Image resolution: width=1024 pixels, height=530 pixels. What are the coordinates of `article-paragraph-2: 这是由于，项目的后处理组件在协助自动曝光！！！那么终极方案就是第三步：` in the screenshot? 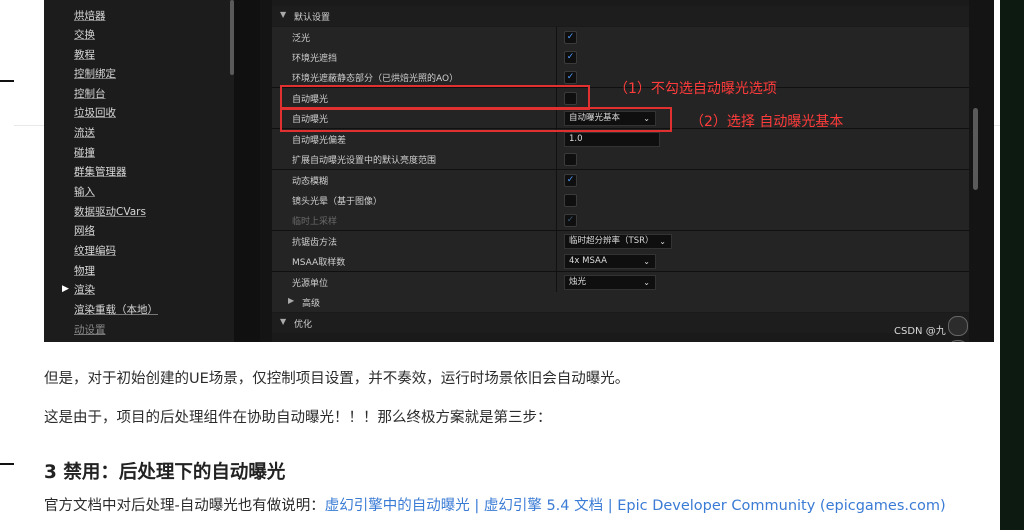 It's located at (298, 418).